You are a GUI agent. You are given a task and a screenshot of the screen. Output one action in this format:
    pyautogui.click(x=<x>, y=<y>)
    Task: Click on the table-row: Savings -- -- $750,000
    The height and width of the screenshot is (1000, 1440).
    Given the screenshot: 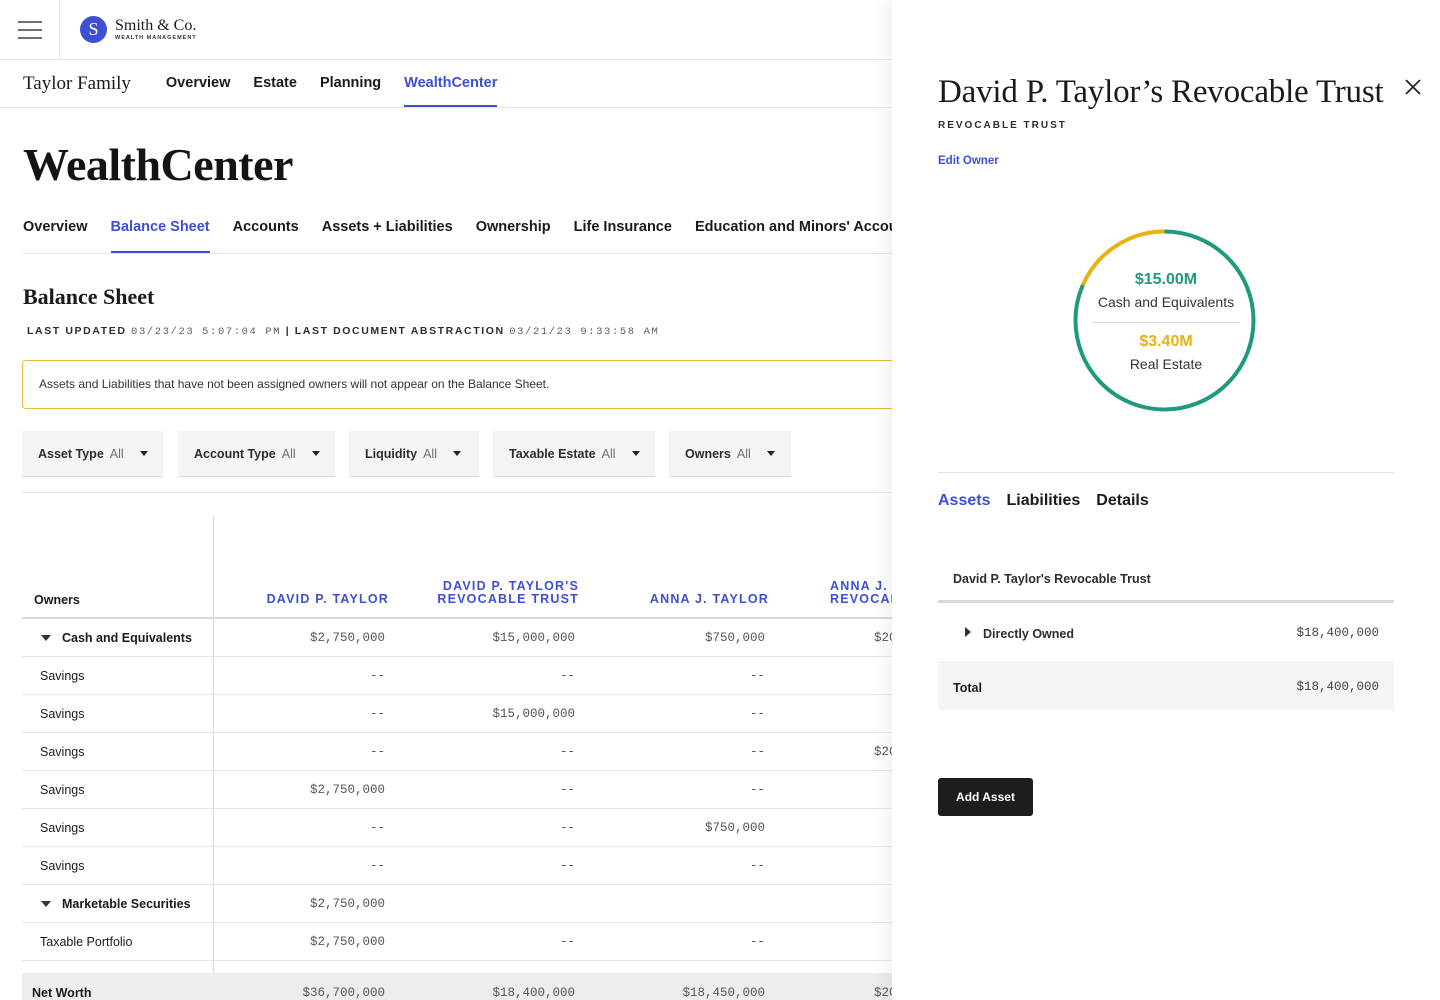 What is the action you would take?
    pyautogui.click(x=457, y=828)
    